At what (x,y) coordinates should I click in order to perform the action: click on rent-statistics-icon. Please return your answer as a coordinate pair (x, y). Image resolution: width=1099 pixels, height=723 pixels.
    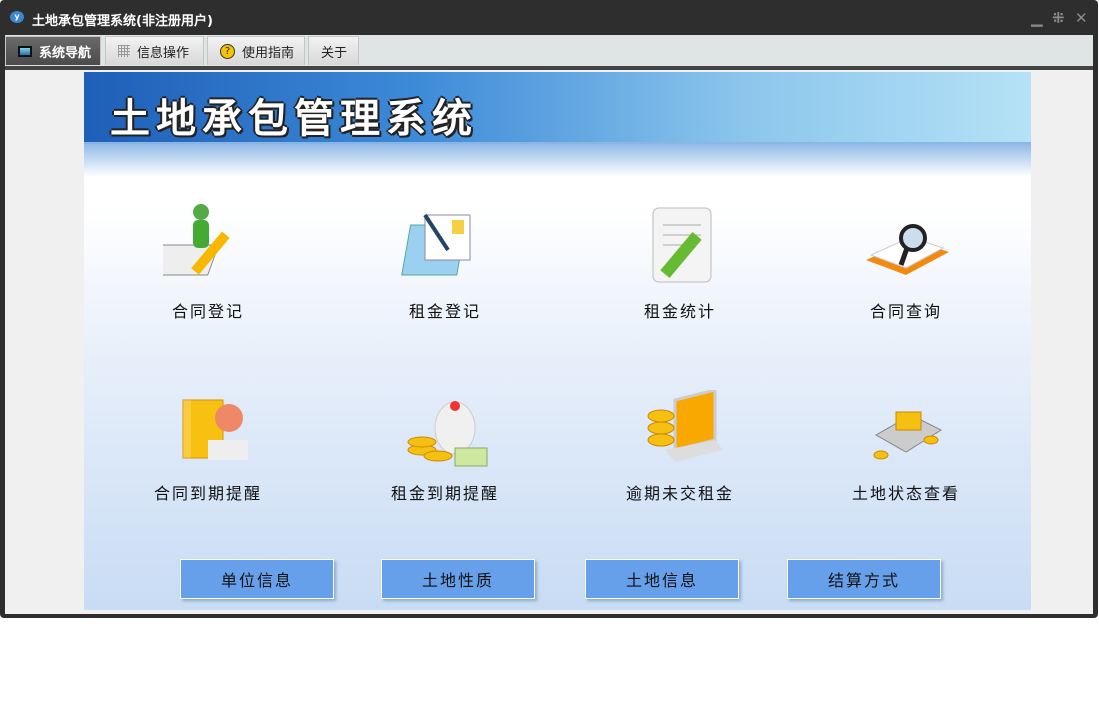
    Looking at the image, I should click on (682, 245).